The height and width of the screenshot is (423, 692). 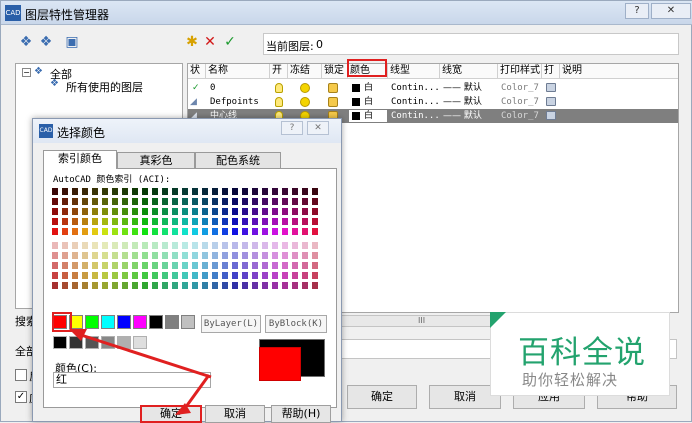 What do you see at coordinates (13, 13) in the screenshot?
I see `cad-app-icon: CAD` at bounding box center [13, 13].